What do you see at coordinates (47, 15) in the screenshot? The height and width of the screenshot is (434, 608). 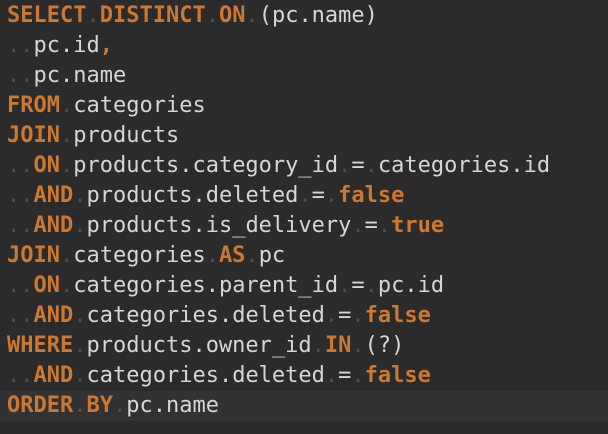 I see `sql-keyword: SELECT` at bounding box center [47, 15].